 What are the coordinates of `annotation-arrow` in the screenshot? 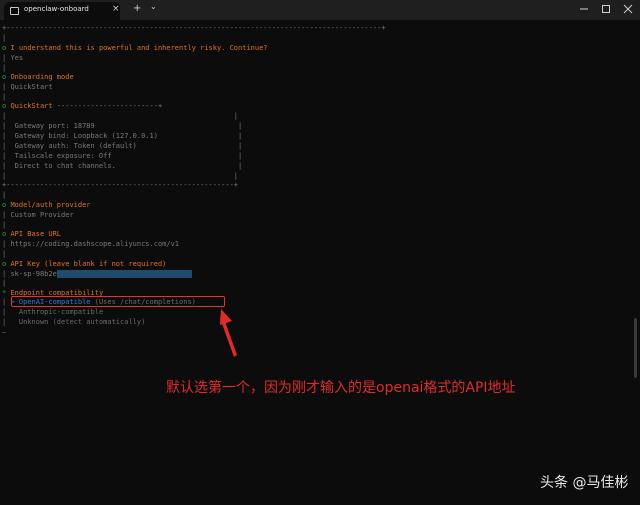 It's located at (228, 333).